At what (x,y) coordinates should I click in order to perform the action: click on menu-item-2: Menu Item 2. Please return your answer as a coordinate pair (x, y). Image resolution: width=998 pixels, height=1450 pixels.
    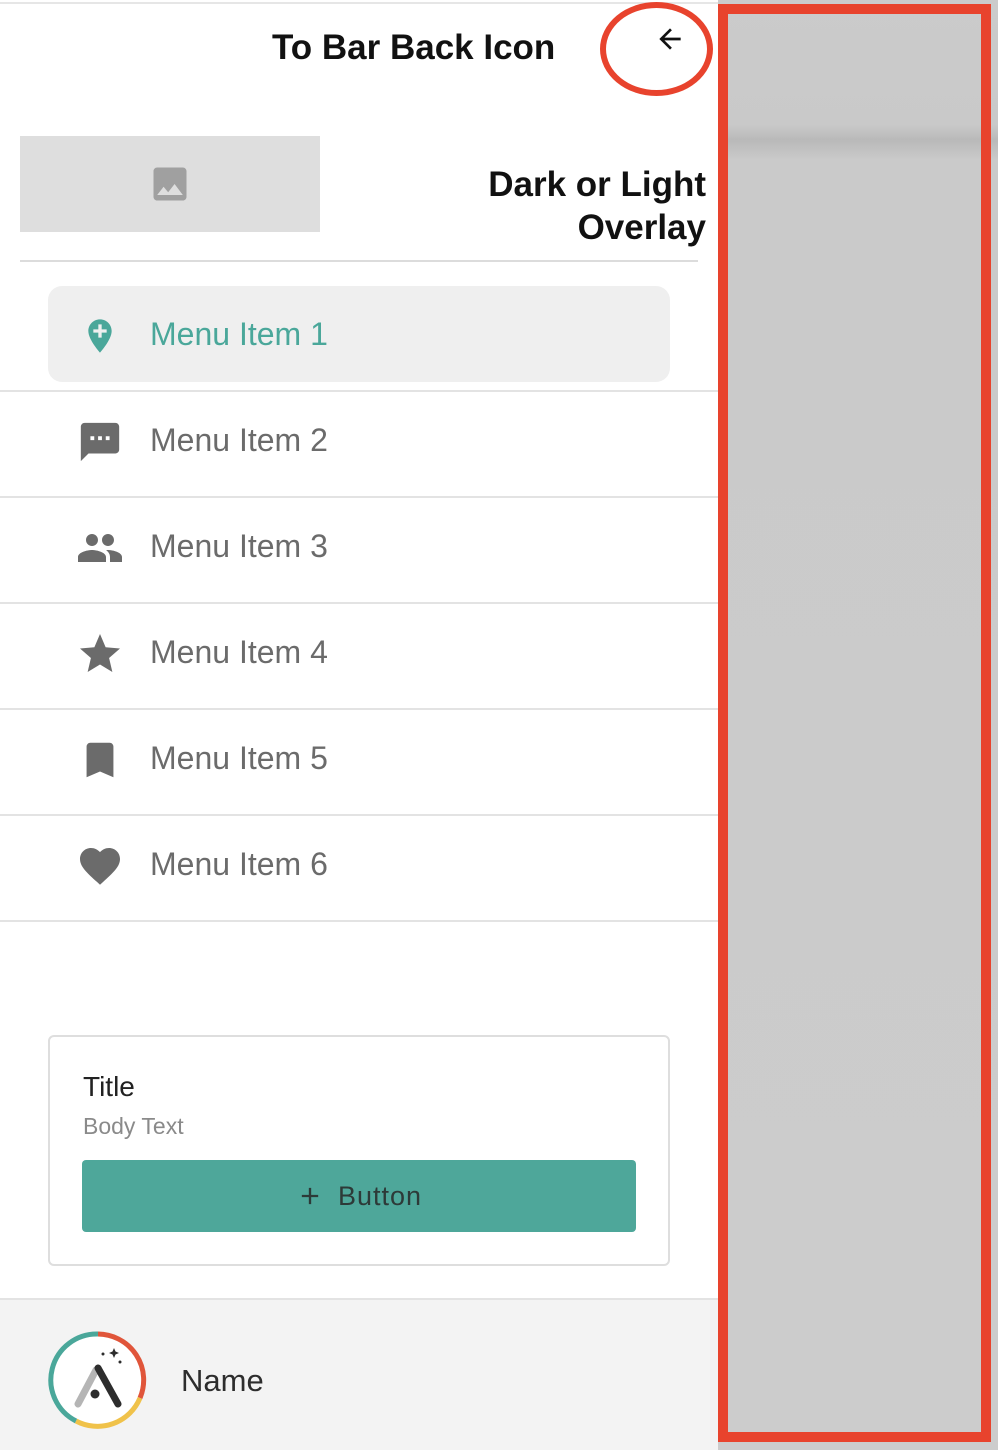
    Looking at the image, I should click on (359, 445).